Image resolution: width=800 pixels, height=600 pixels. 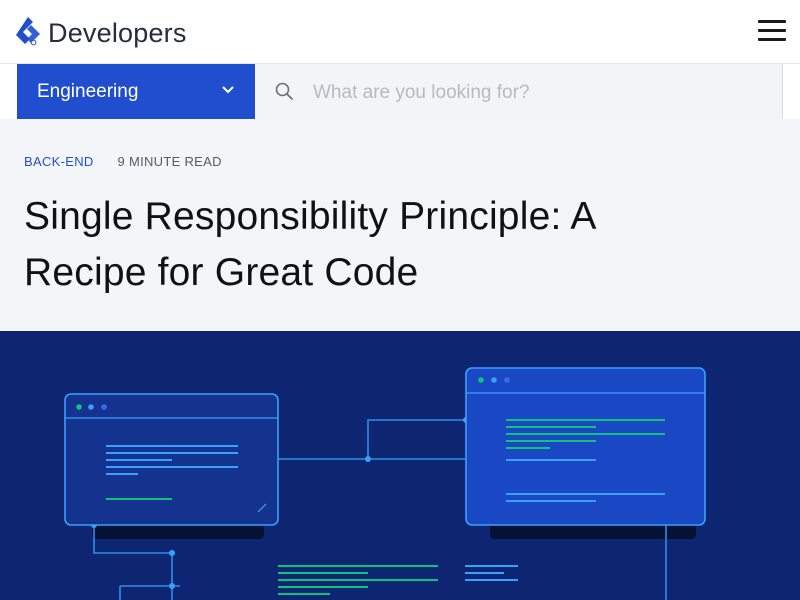 I want to click on article-category-link: BACK-END, so click(x=59, y=161).